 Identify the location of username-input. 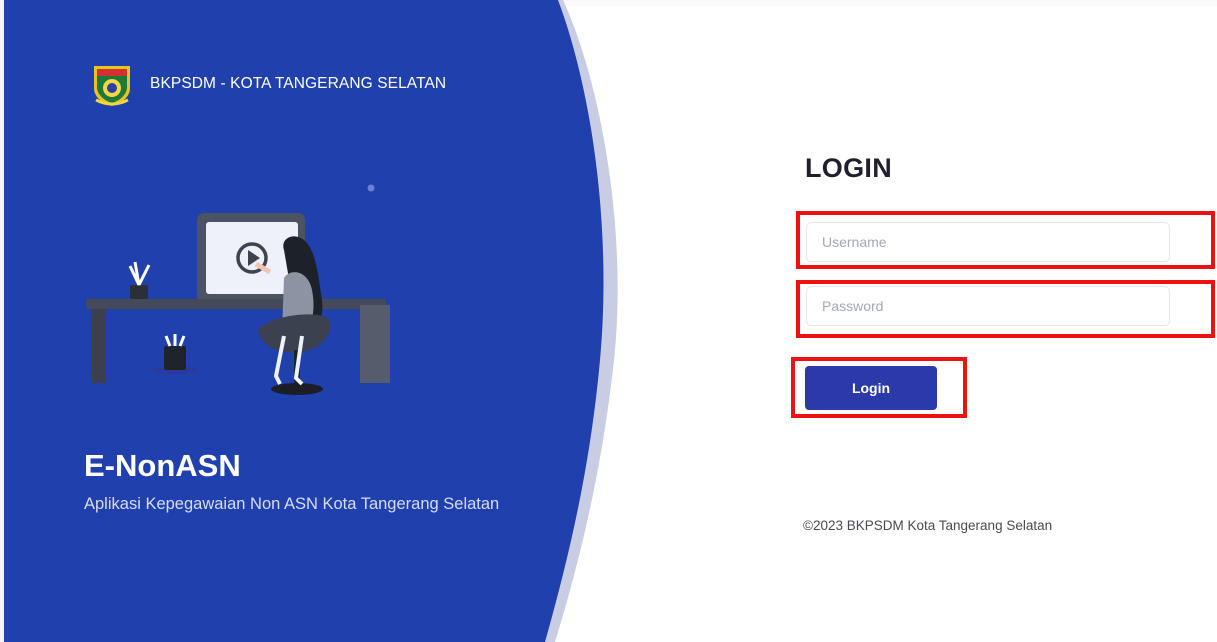
(988, 242).